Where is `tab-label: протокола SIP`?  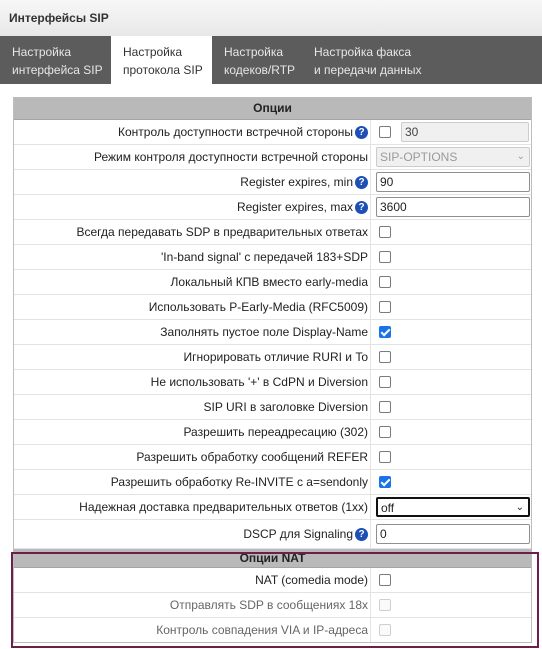
tab-label: протокола SIP is located at coordinates (163, 70).